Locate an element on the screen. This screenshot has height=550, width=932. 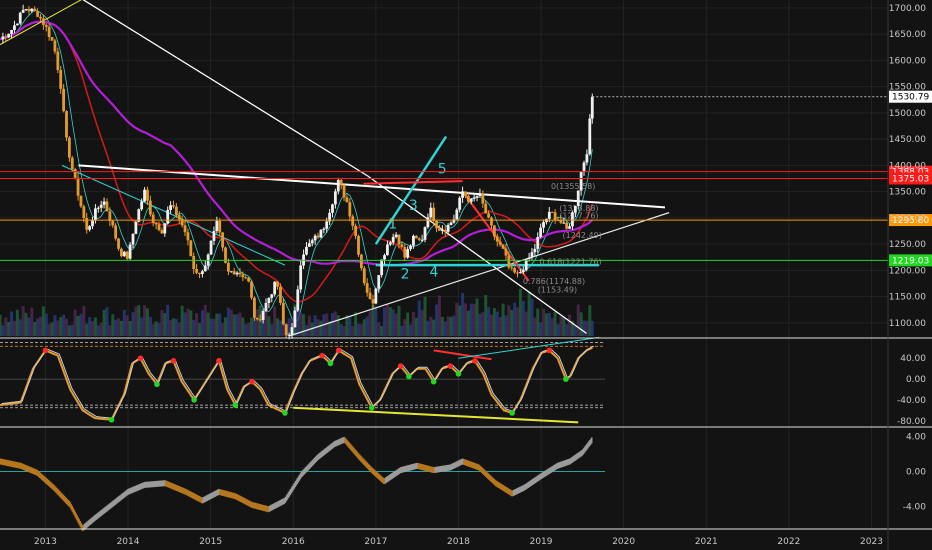
osc1-tick-label: -40.00 is located at coordinates (911, 401).